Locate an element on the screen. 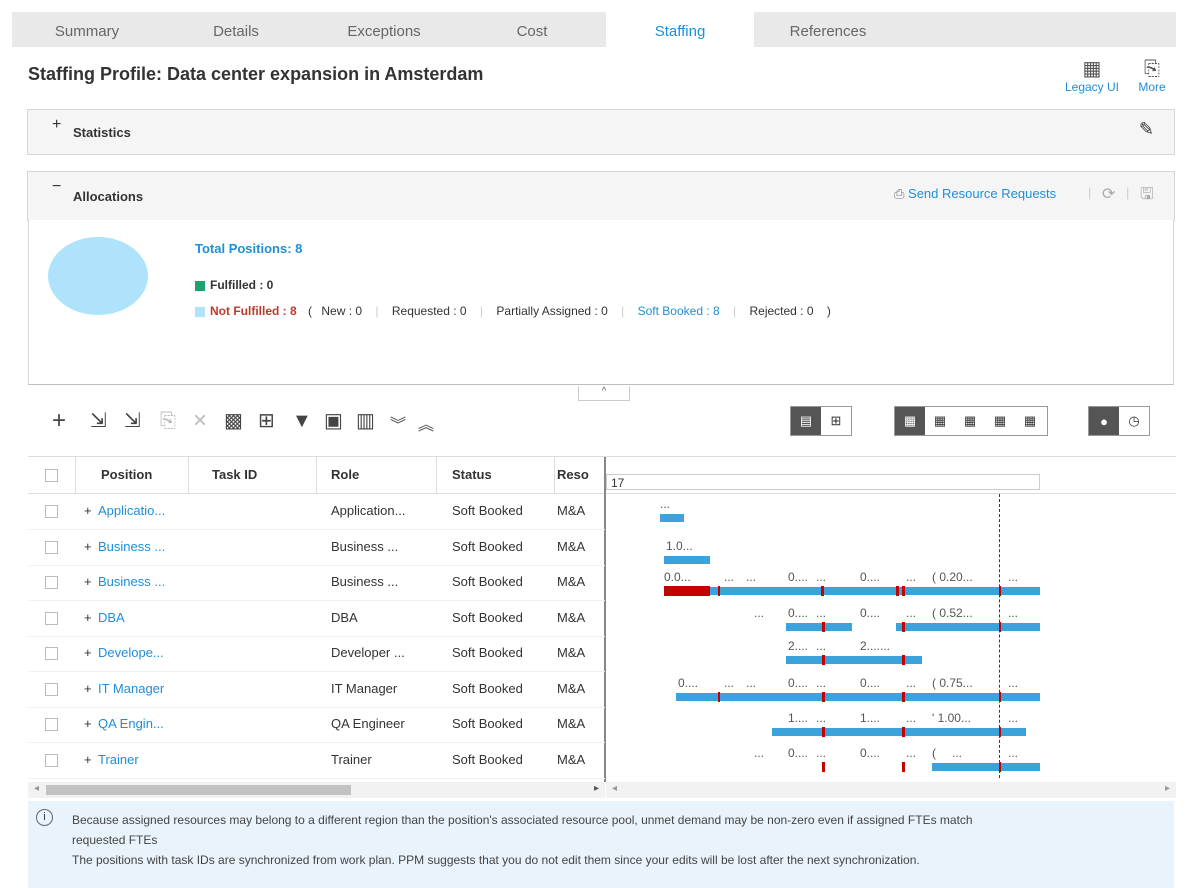 The width and height of the screenshot is (1188, 888). collapse-all-icon: ︽ is located at coordinates (426, 426).